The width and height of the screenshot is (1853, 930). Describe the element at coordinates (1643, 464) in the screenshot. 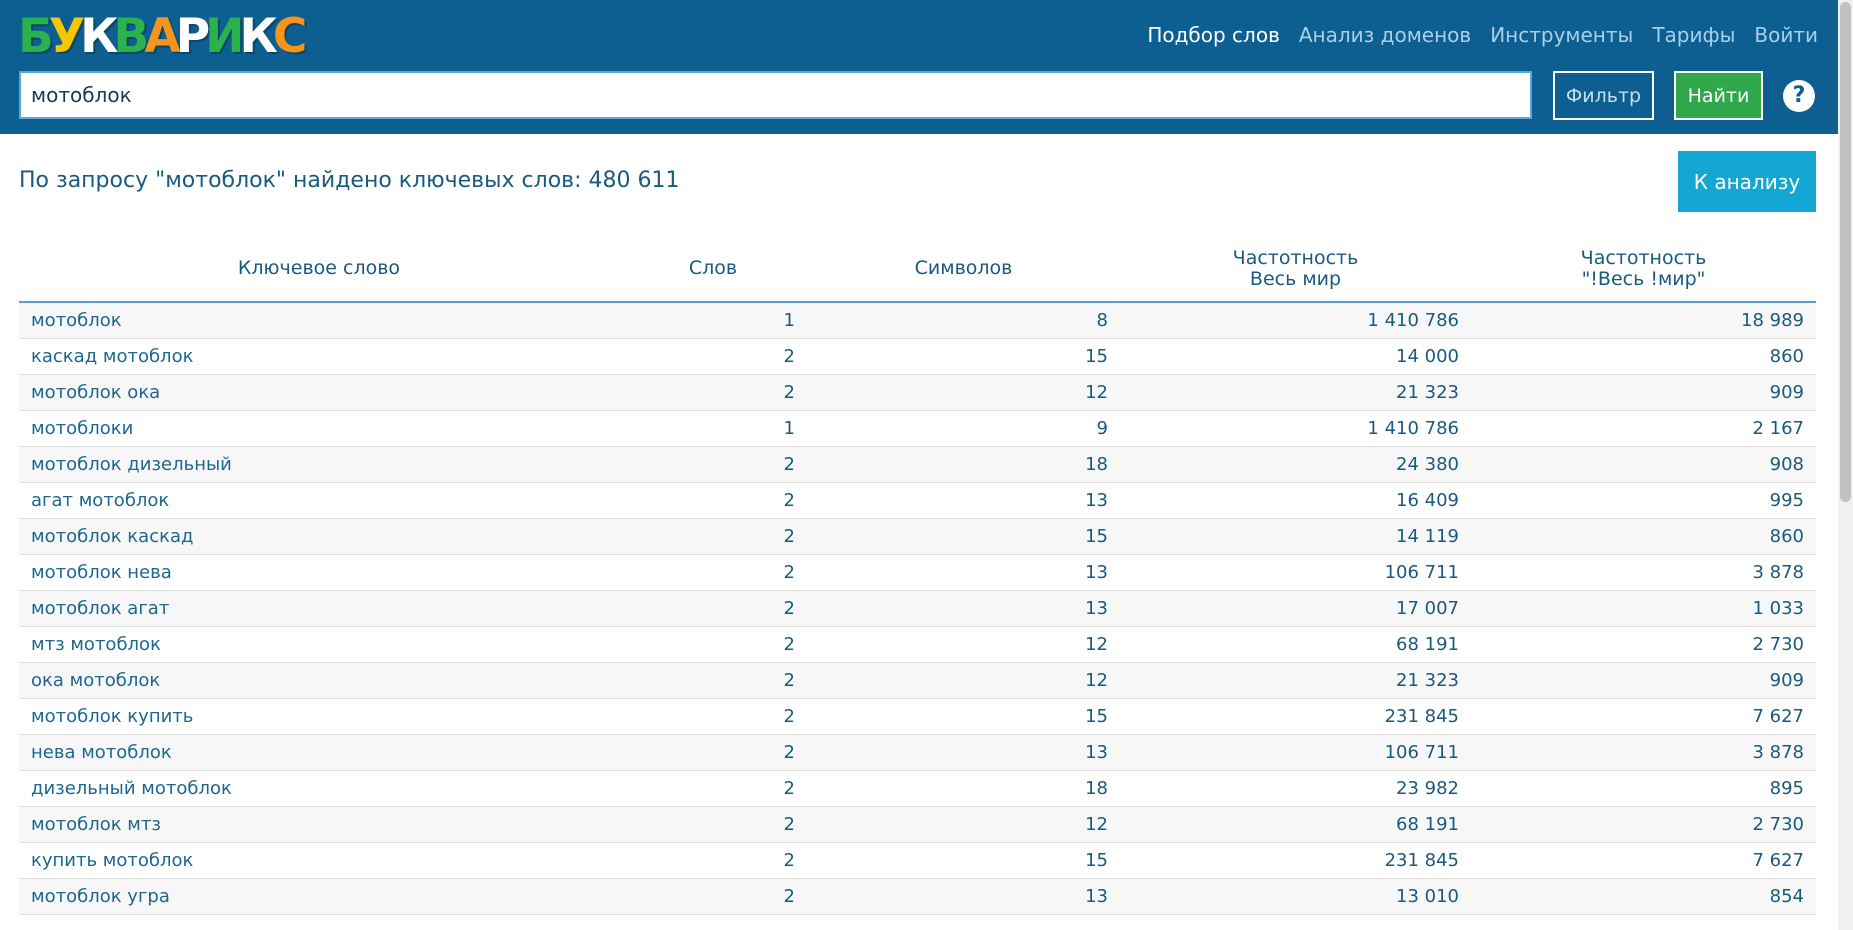

I see `cell-frequency-exact: 908` at that location.